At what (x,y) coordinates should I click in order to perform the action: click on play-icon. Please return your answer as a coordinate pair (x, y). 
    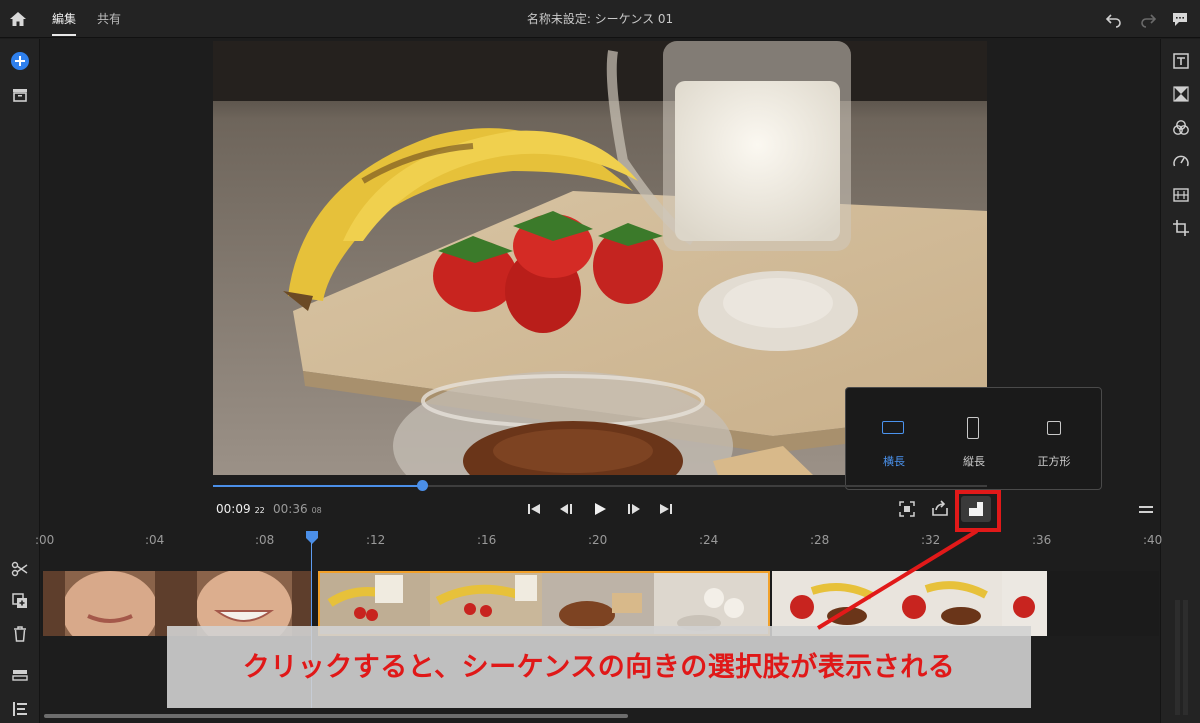
    Looking at the image, I should click on (600, 509).